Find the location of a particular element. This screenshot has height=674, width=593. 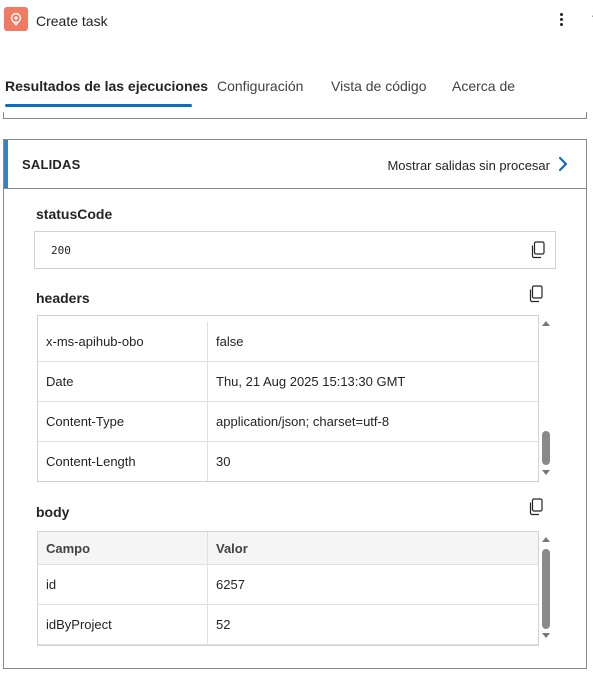

app-logo-icon is located at coordinates (16, 19).